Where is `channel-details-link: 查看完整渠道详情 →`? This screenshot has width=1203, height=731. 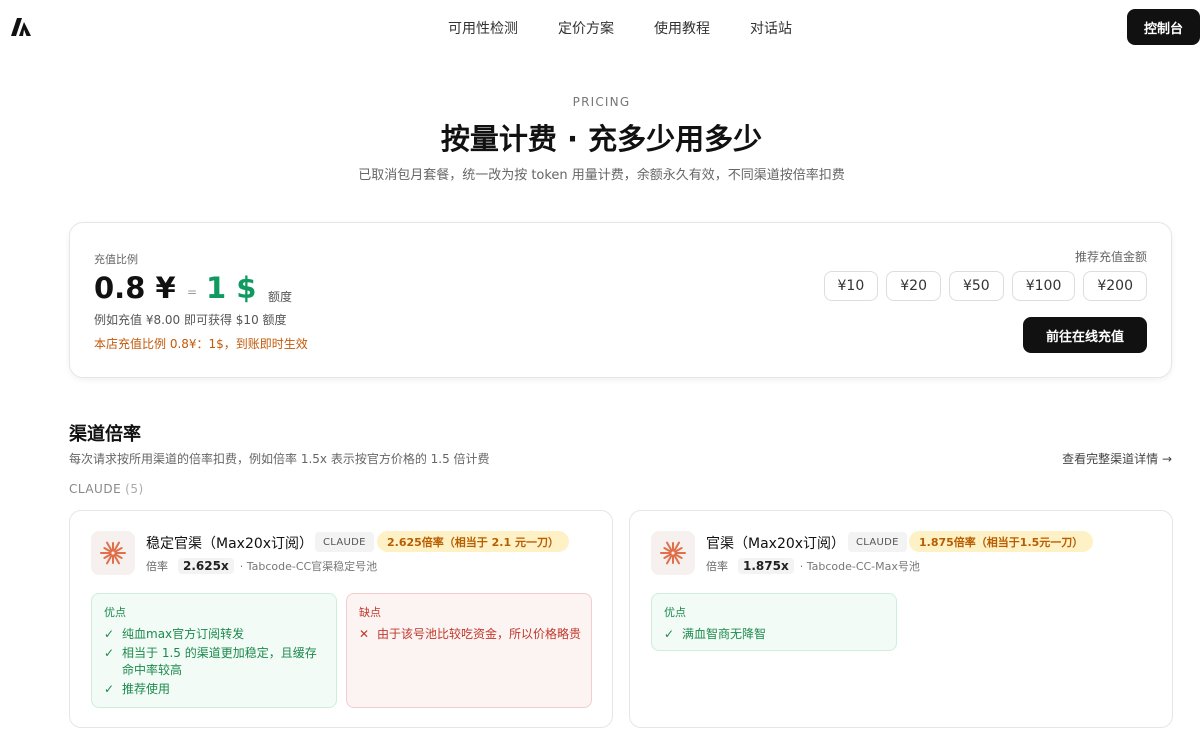
channel-details-link: 查看完整渠道详情 → is located at coordinates (1117, 458).